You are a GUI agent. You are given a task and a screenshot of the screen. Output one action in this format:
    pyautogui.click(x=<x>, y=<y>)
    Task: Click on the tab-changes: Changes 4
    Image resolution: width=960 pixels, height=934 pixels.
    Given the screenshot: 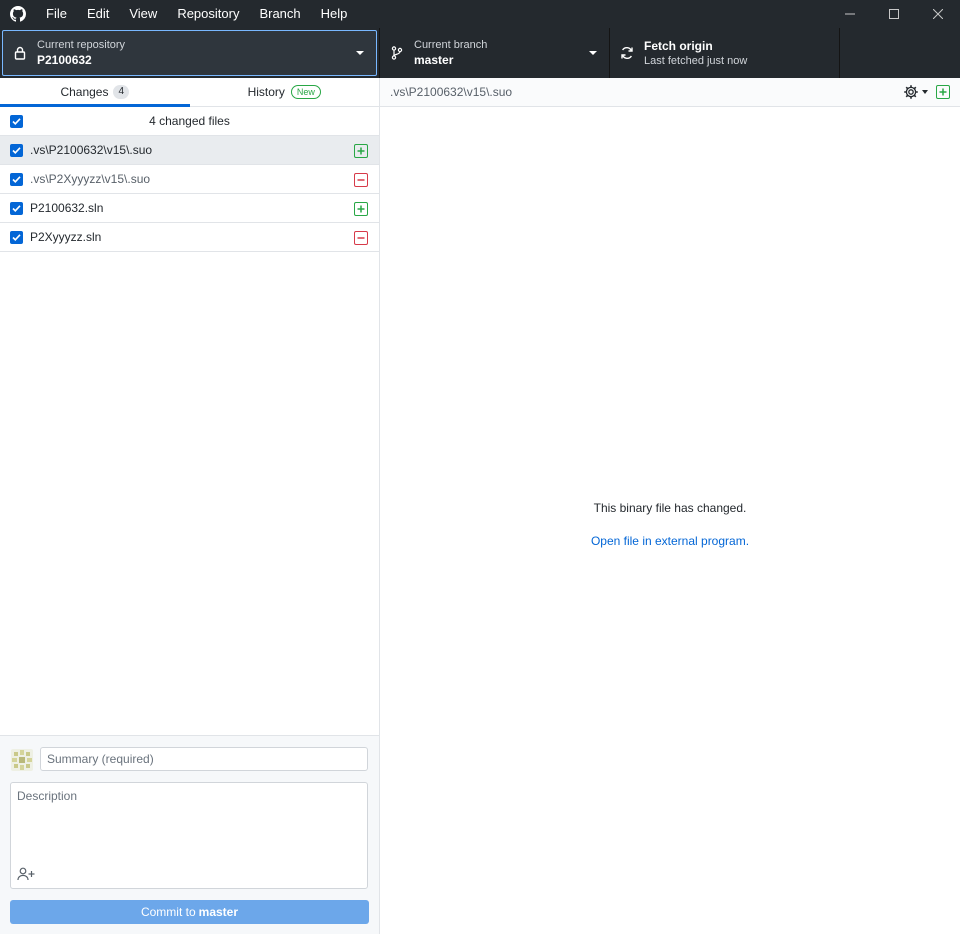 What is the action you would take?
    pyautogui.click(x=95, y=92)
    